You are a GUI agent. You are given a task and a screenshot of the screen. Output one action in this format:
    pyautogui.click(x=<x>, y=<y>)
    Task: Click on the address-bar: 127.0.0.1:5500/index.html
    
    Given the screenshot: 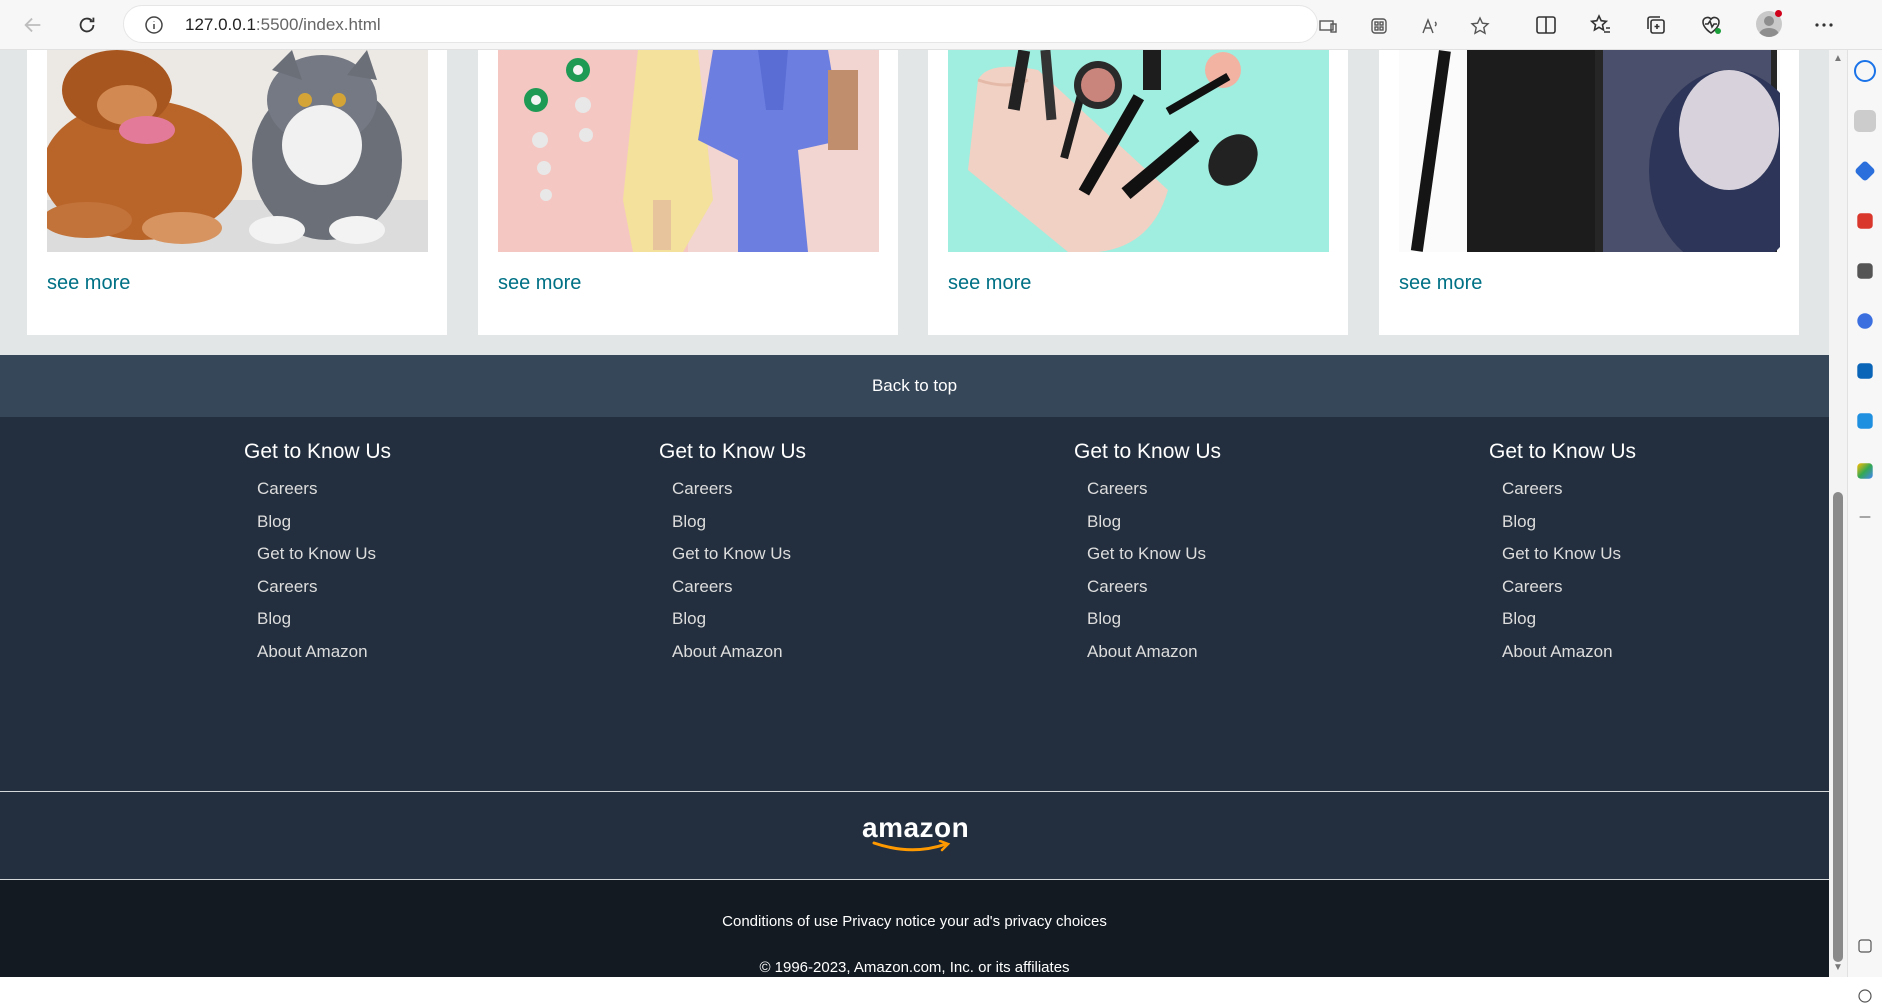 What is the action you would take?
    pyautogui.click(x=806, y=24)
    